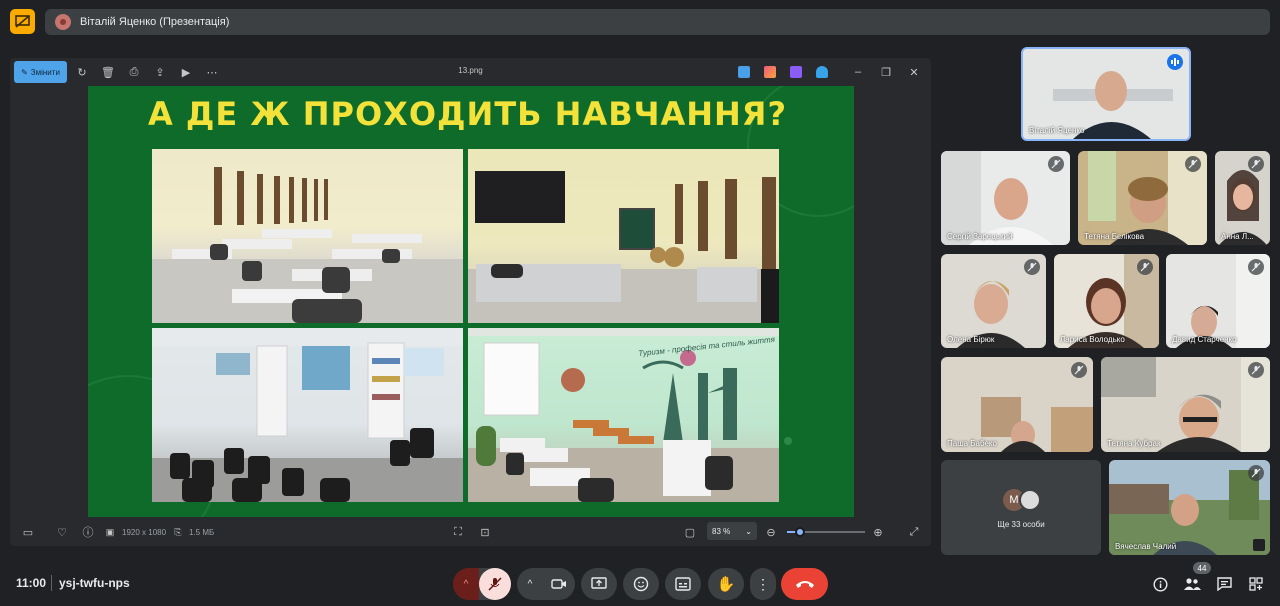  I want to click on presentation-off-icon, so click(22, 21).